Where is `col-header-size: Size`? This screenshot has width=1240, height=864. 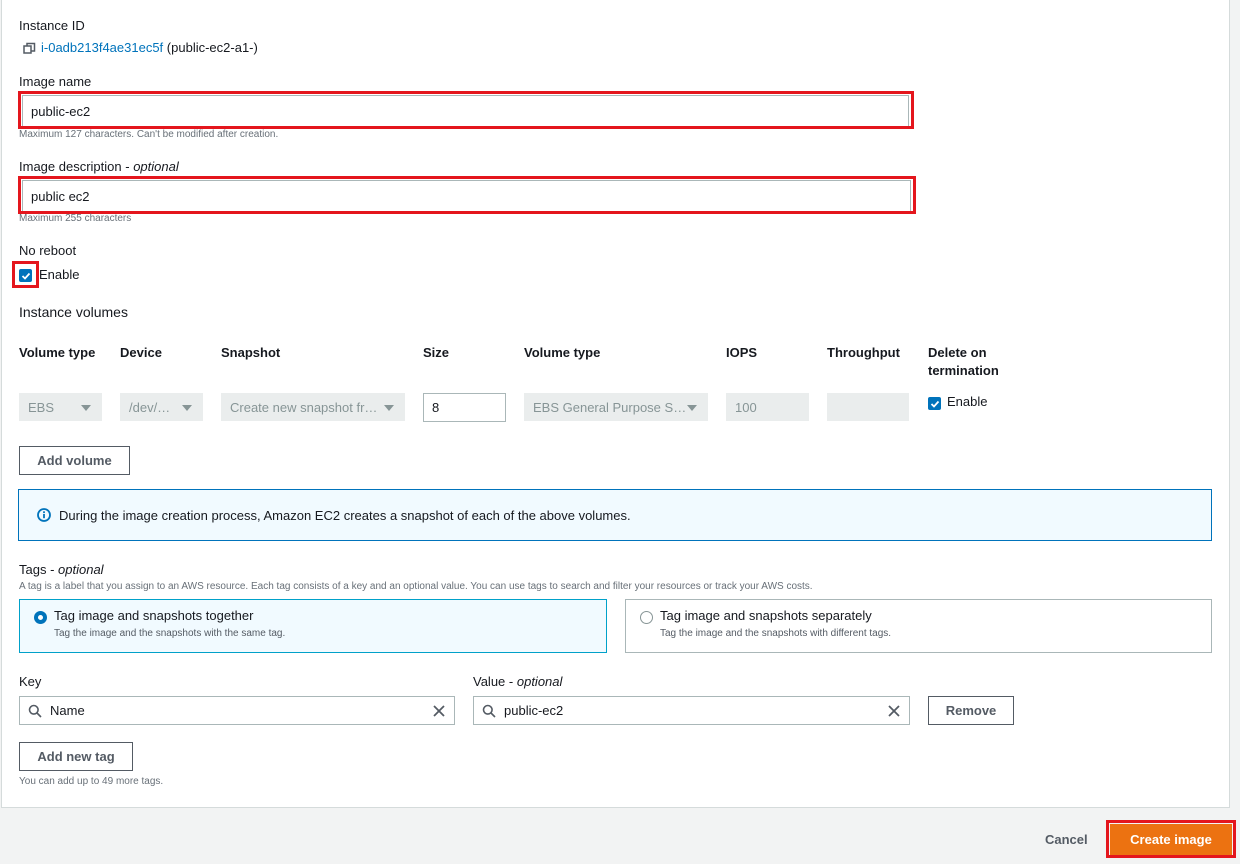
col-header-size: Size is located at coordinates (436, 352).